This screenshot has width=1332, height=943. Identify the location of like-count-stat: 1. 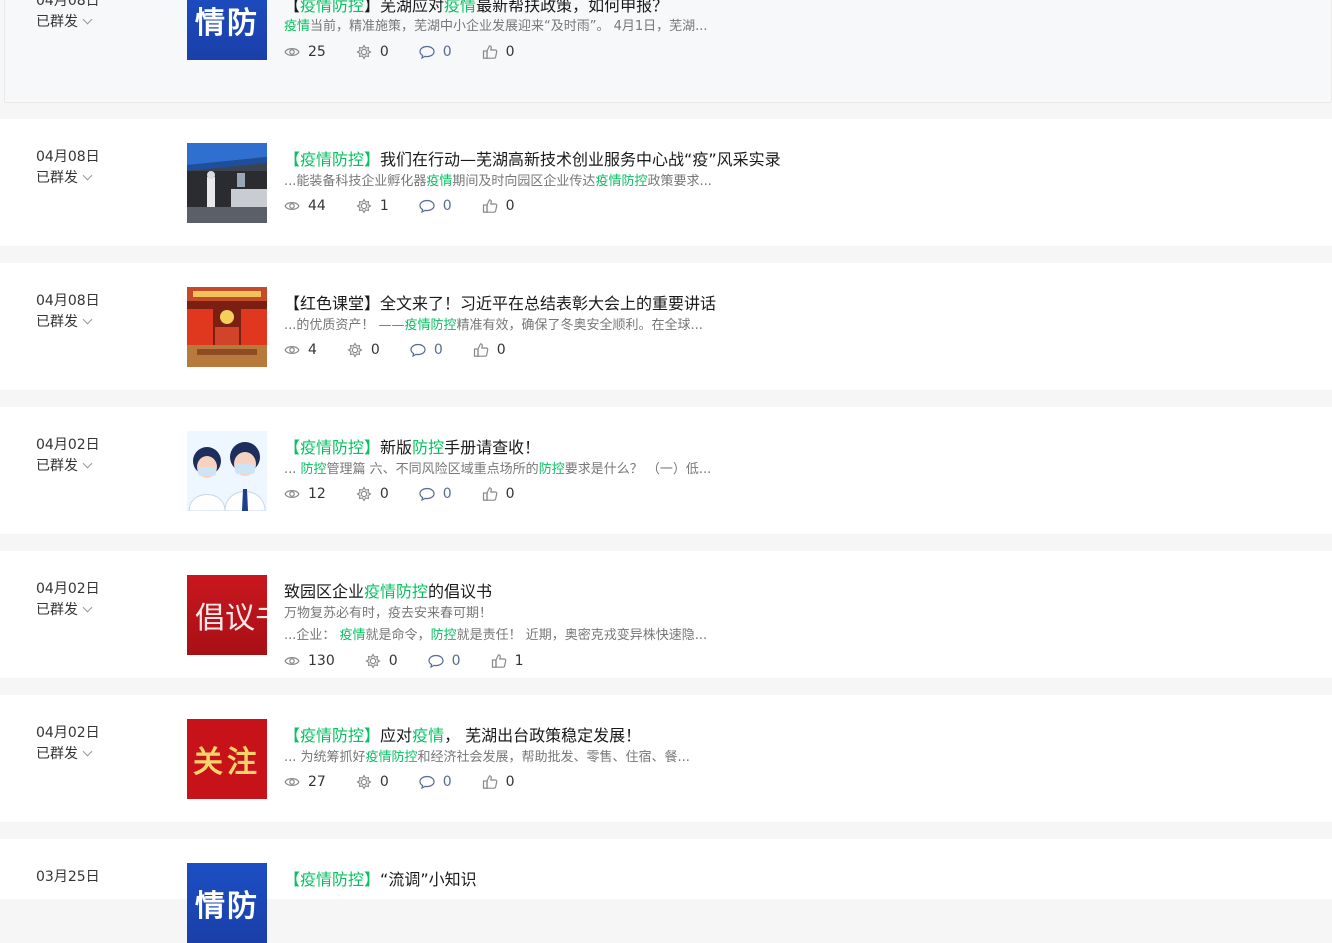
(507, 661).